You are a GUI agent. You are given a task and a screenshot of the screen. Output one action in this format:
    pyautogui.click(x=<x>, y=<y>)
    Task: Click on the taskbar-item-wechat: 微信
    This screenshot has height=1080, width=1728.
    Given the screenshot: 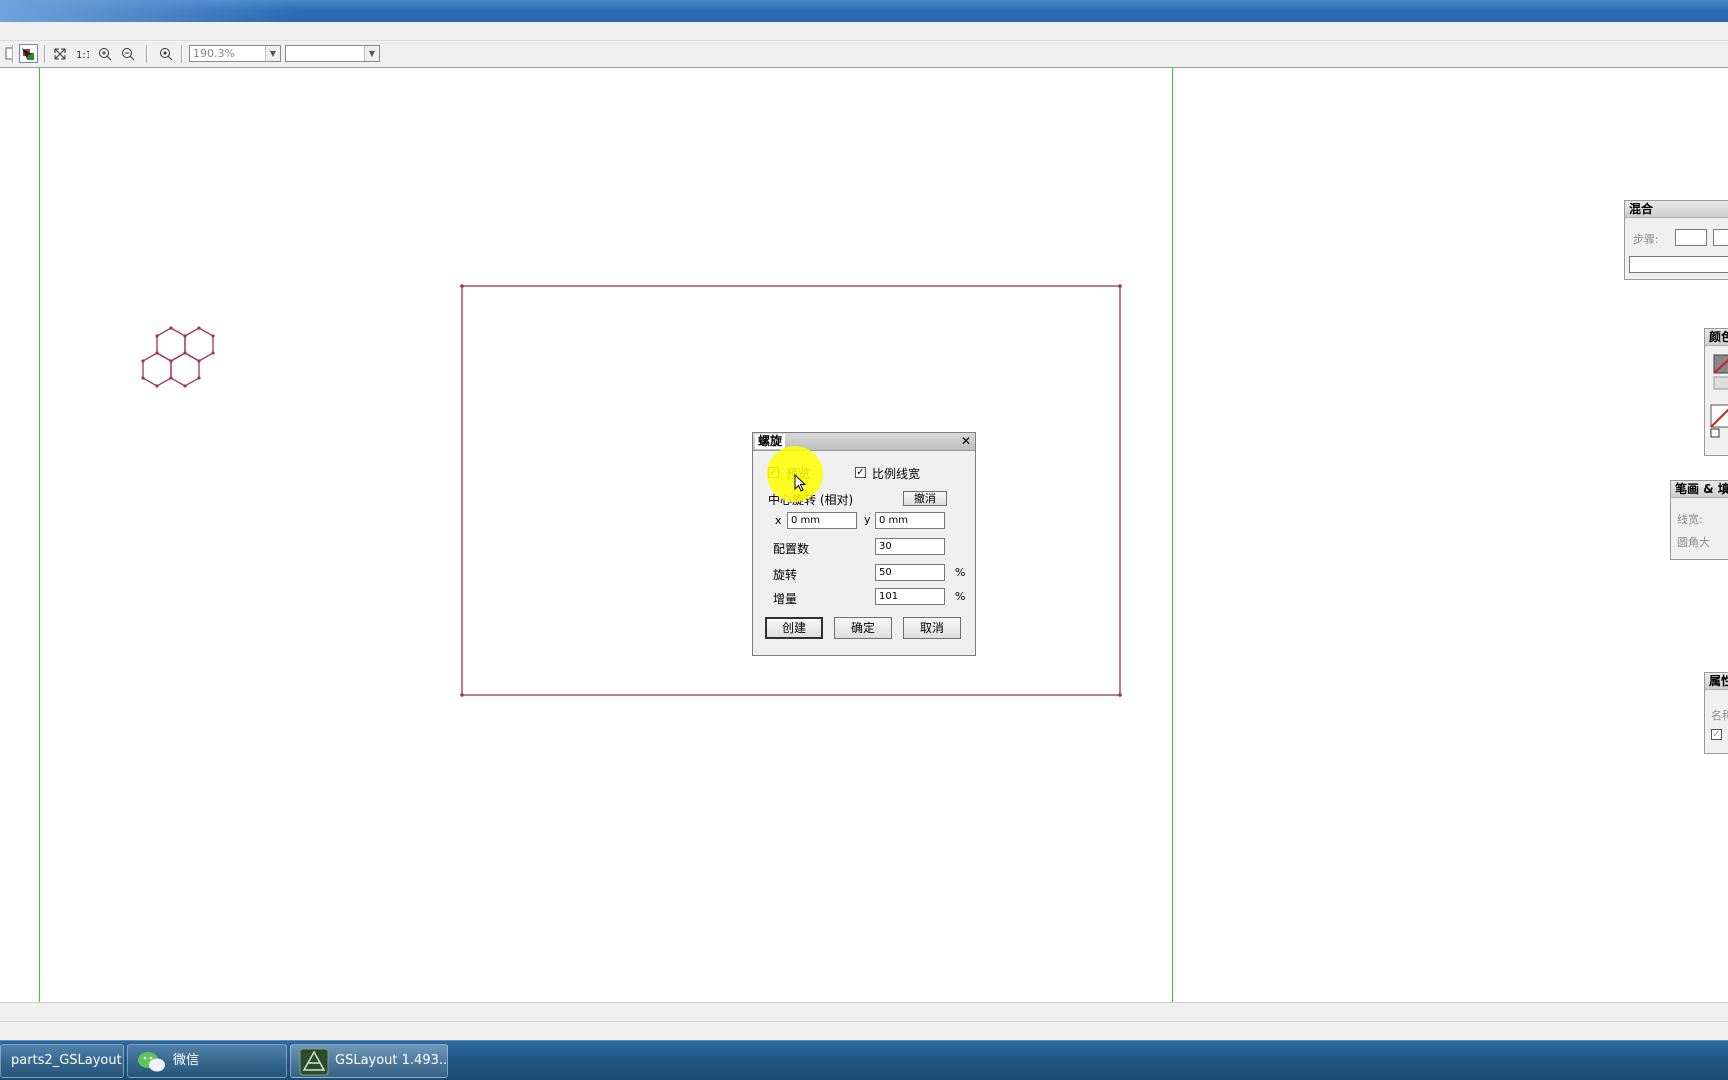 What is the action you would take?
    pyautogui.click(x=207, y=1061)
    